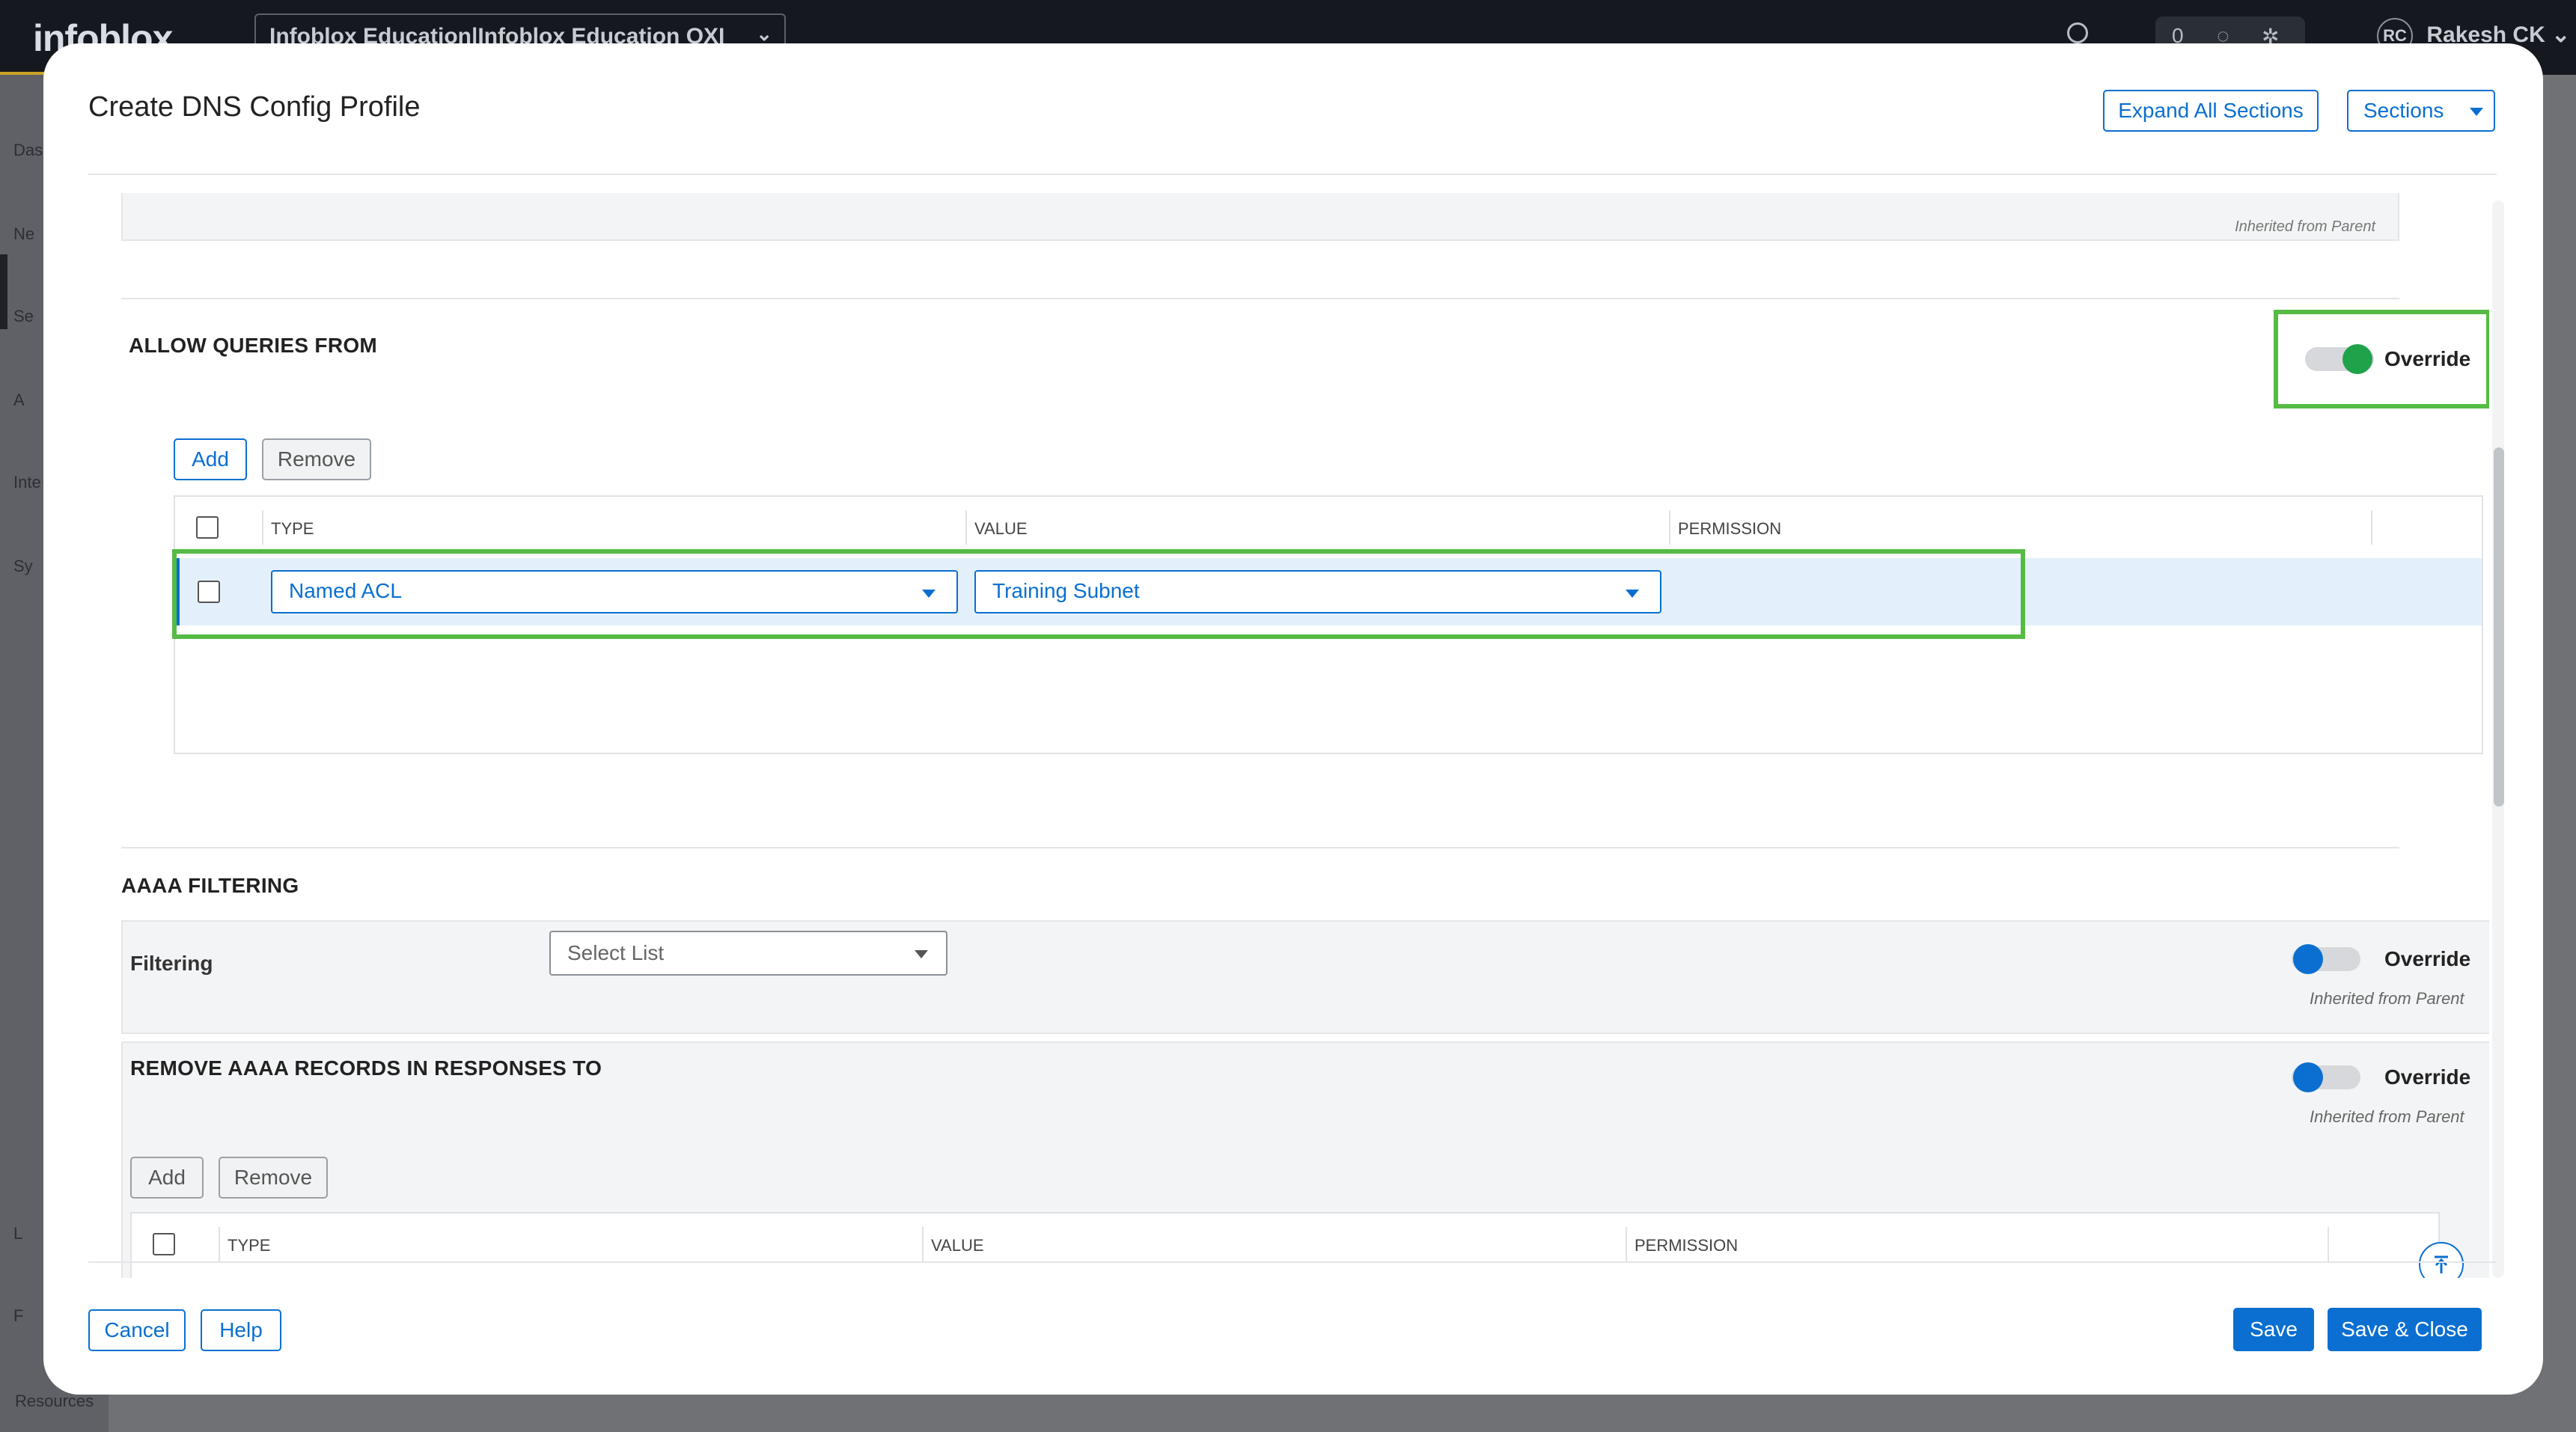 The height and width of the screenshot is (1432, 2576). Describe the element at coordinates (241, 1330) in the screenshot. I see `help-button: Help` at that location.